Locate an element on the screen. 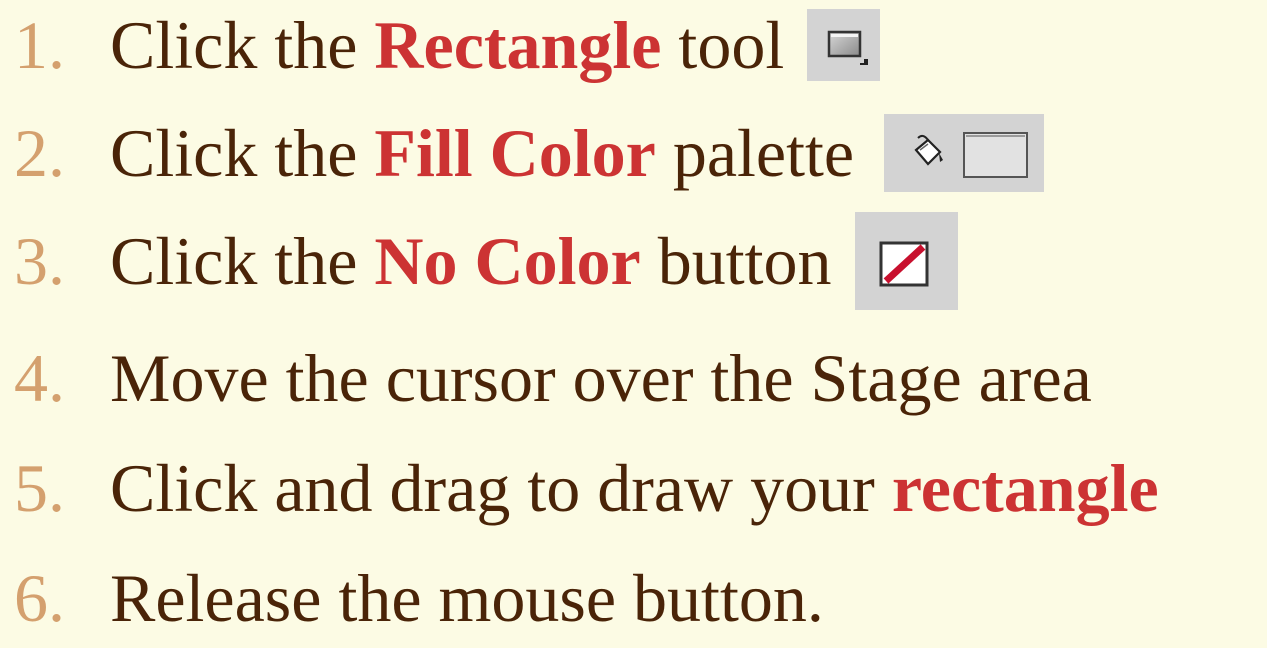  step-highlight: Fill Color is located at coordinates (515, 153).